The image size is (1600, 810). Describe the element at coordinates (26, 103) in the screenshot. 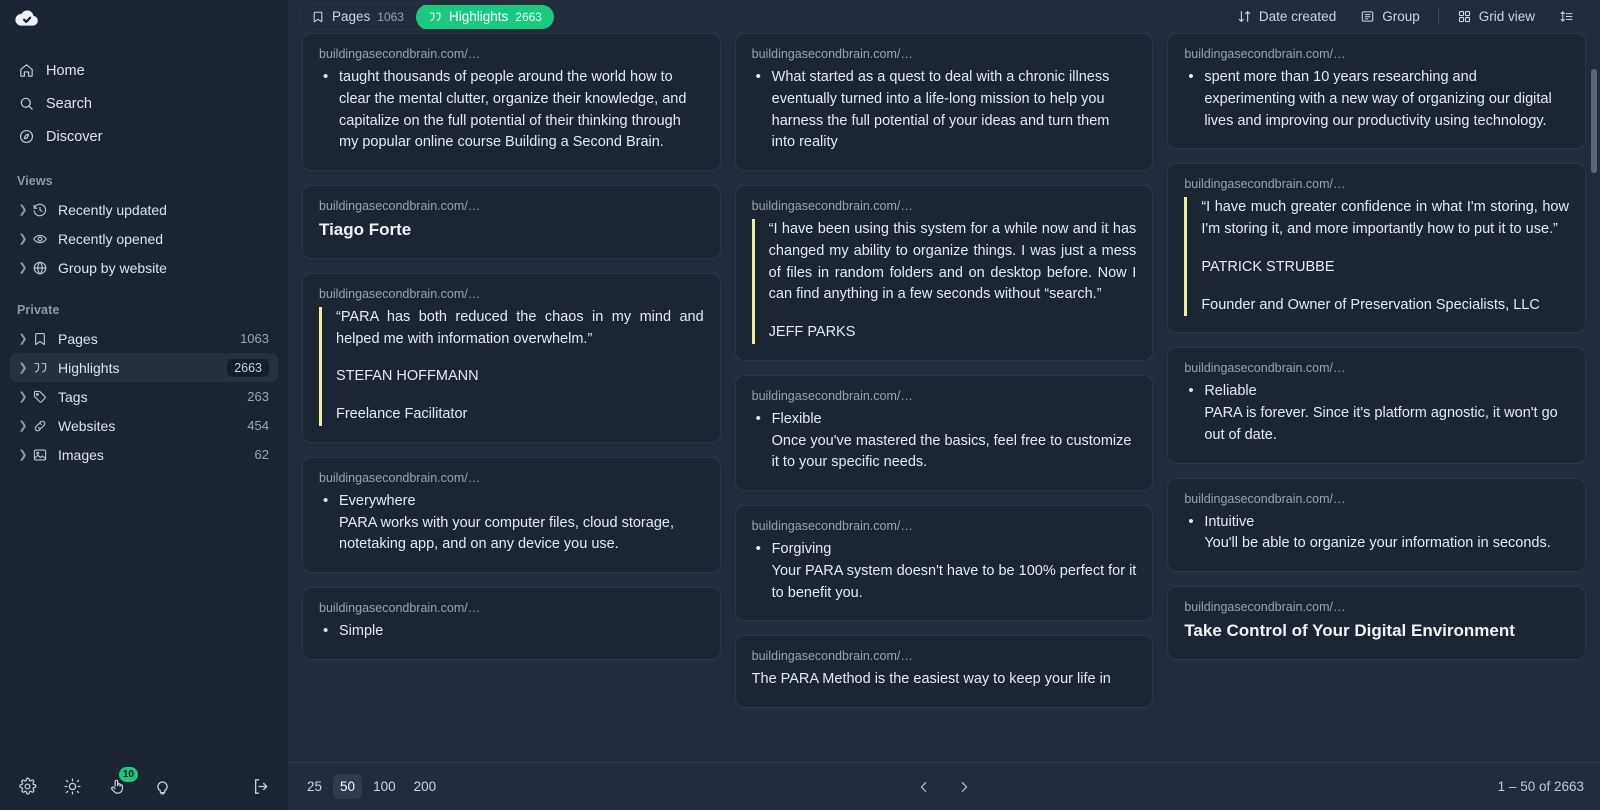

I see `search-icon` at that location.